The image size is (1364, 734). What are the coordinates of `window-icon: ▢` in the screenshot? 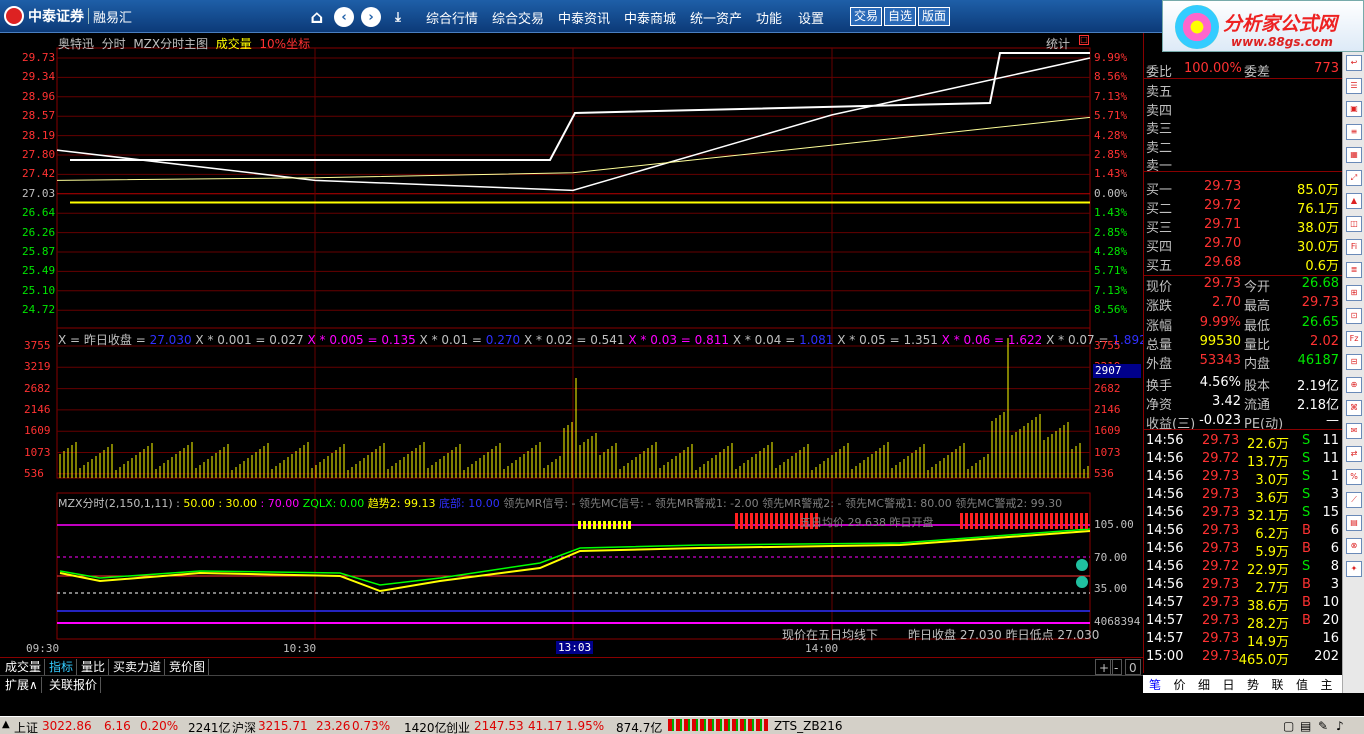 It's located at (1288, 726).